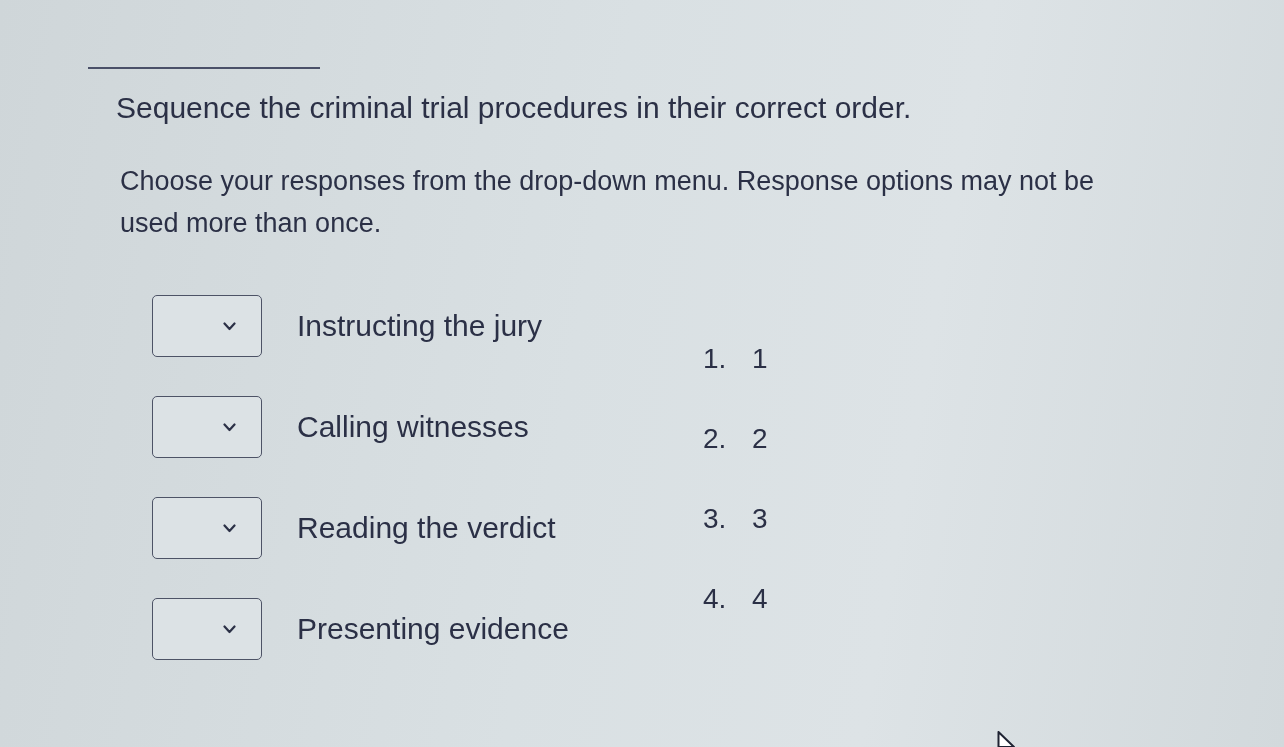  I want to click on procedure-label: Instructing the jury, so click(420, 326).